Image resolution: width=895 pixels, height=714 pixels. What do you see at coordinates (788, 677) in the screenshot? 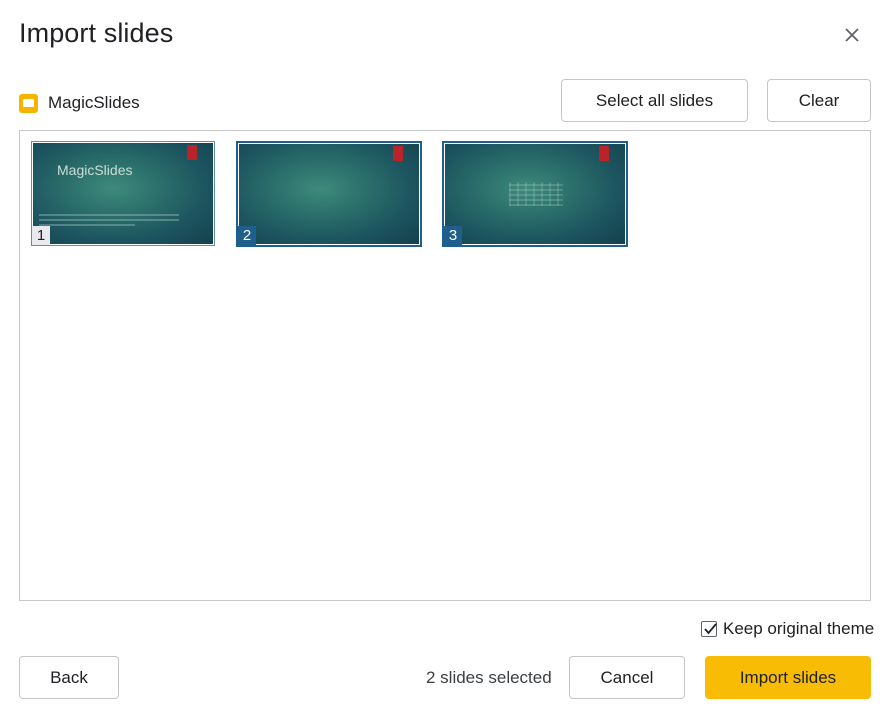
I see `import-slides-button: Import slides` at bounding box center [788, 677].